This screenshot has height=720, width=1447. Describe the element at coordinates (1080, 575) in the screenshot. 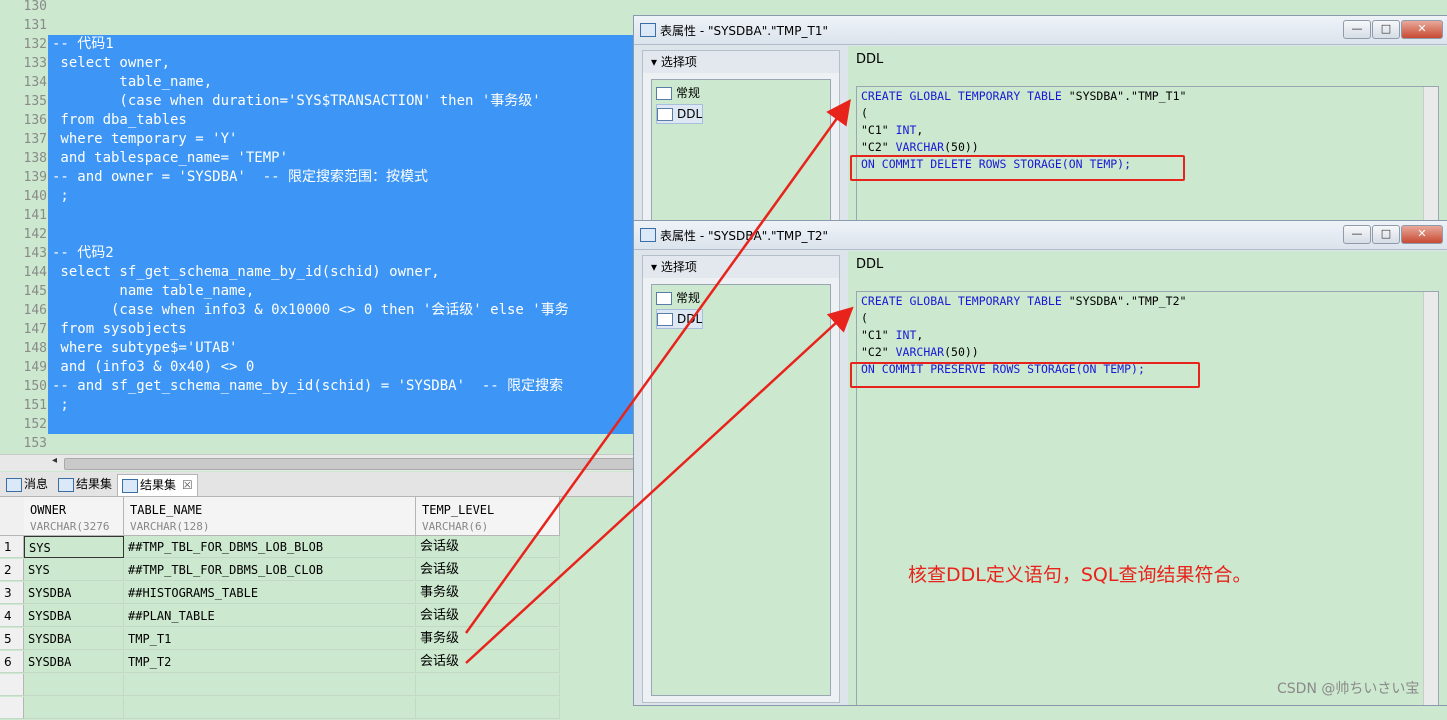

I see `annotation-note: 核查DDL定义语句，SQL查询结果符合。` at that location.